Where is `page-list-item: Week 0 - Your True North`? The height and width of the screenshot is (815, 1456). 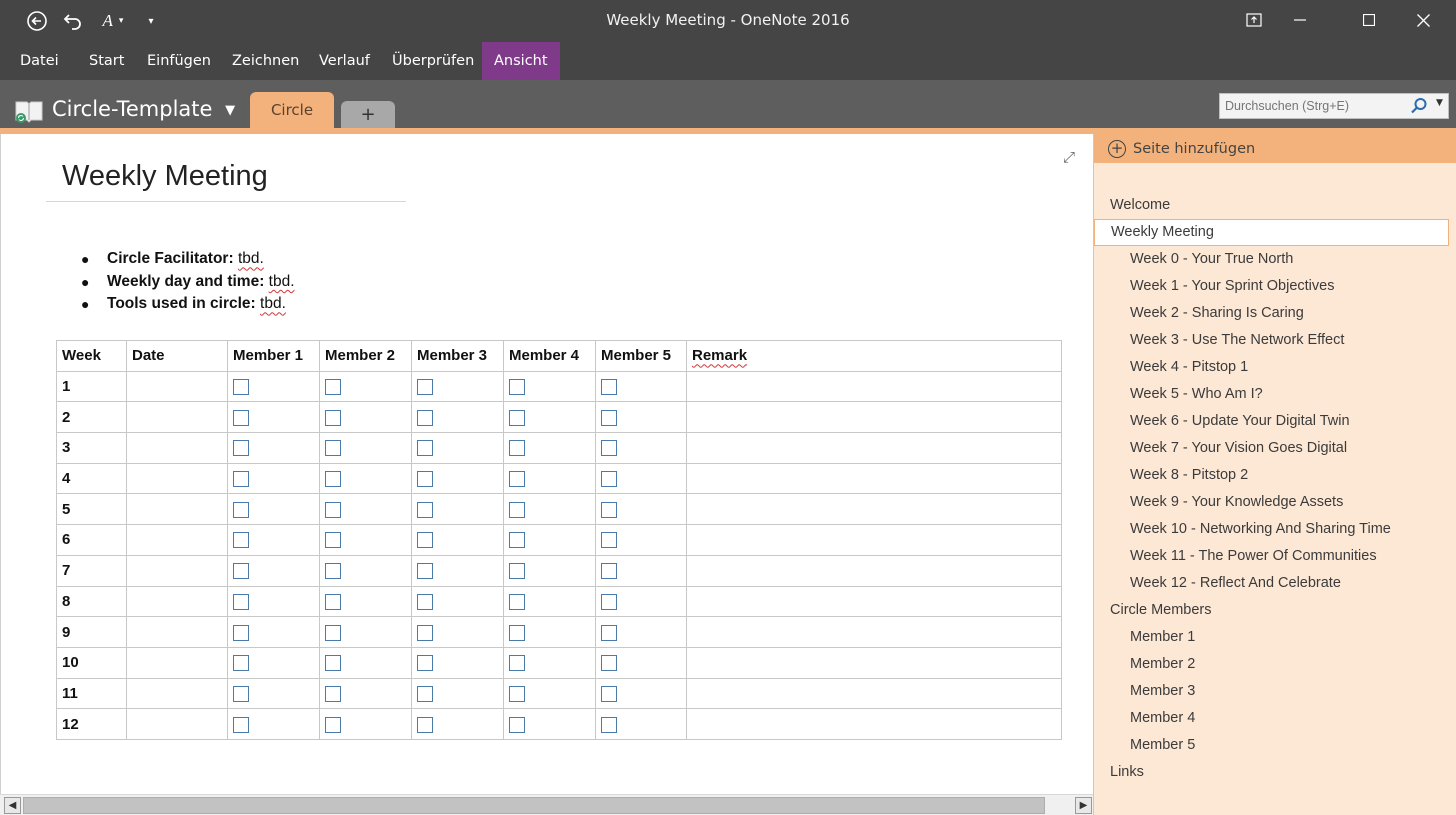
page-list-item: Week 0 - Your True North is located at coordinates (1275, 259).